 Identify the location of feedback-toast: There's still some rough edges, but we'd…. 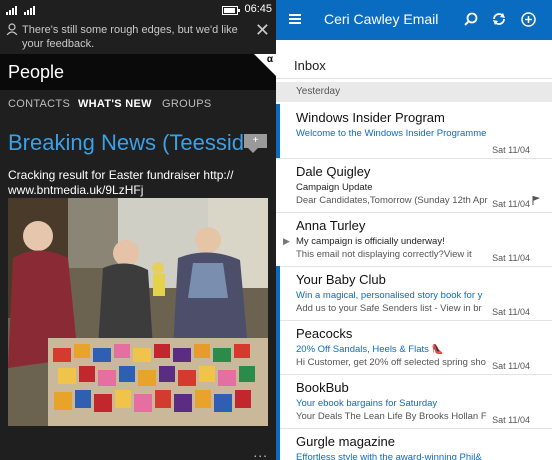
(138, 37).